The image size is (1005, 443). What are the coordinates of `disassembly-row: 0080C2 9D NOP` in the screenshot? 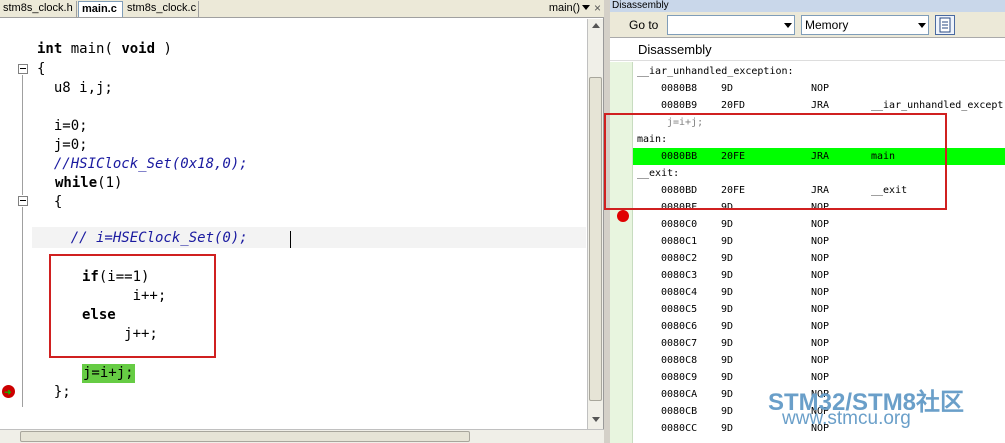 It's located at (819, 258).